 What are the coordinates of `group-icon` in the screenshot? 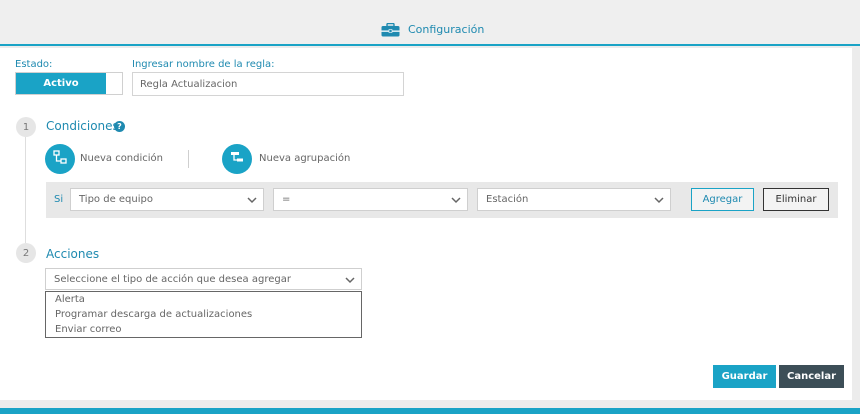 It's located at (237, 159).